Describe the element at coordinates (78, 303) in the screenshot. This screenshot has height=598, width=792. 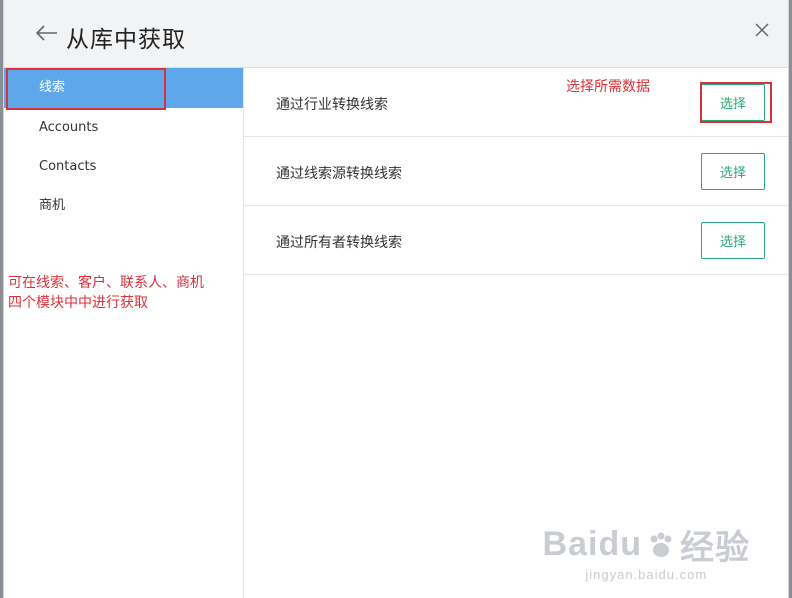
I see `annotation-modules-line2: 四个模块中中进行获取` at that location.